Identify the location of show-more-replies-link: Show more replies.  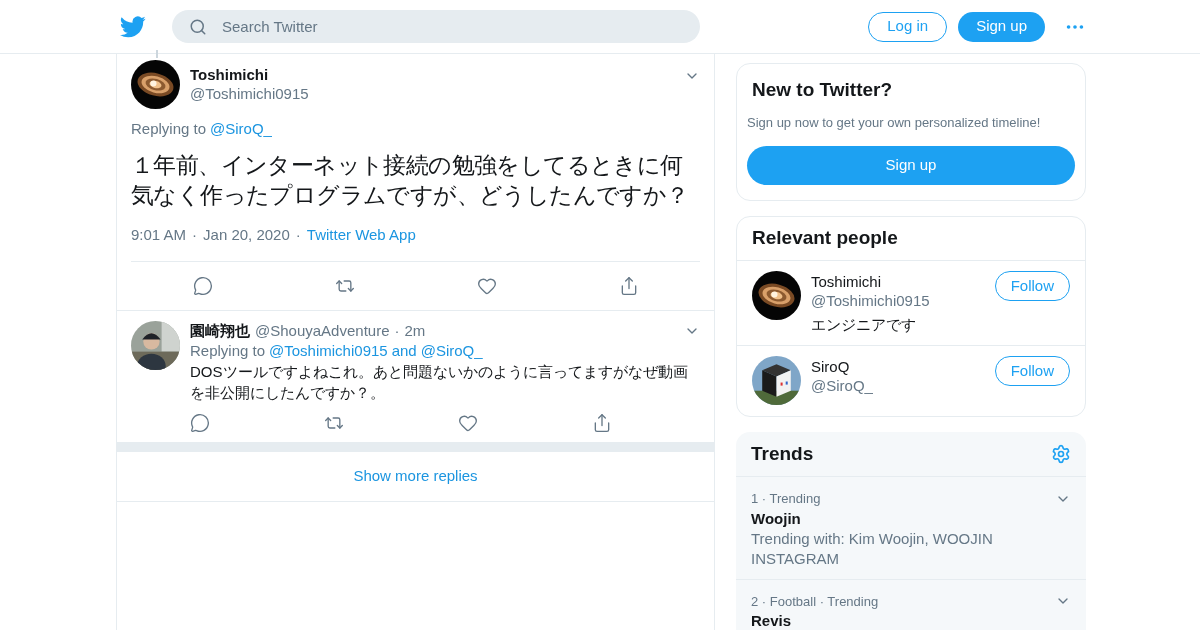
(415, 477).